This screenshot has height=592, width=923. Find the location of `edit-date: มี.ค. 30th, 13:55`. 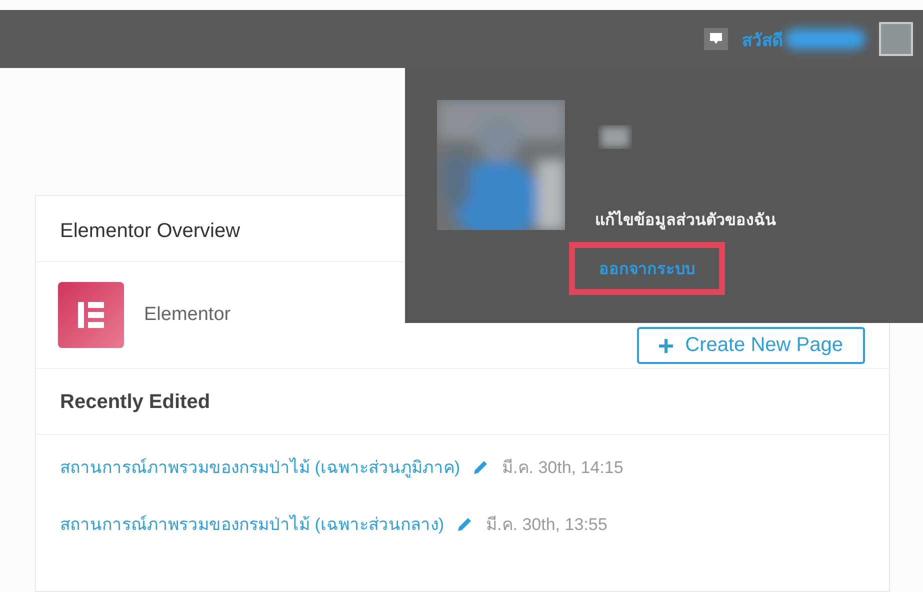

edit-date: มี.ค. 30th, 13:55 is located at coordinates (547, 525).